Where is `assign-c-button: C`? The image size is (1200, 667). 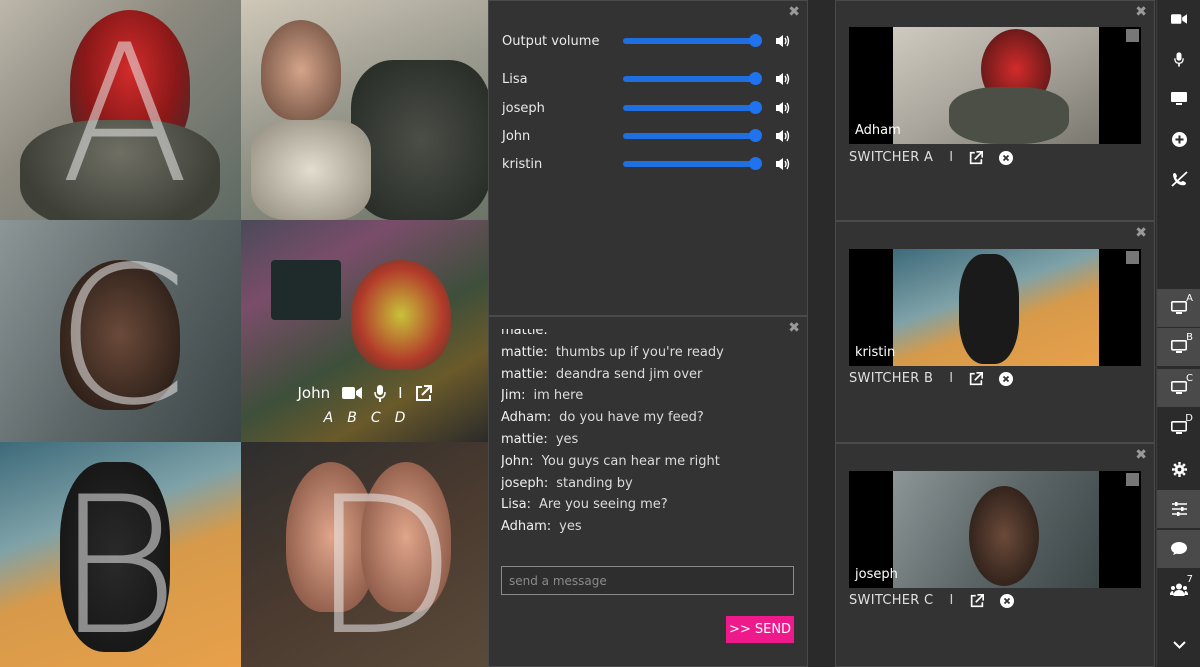 assign-c-button: C is located at coordinates (376, 418).